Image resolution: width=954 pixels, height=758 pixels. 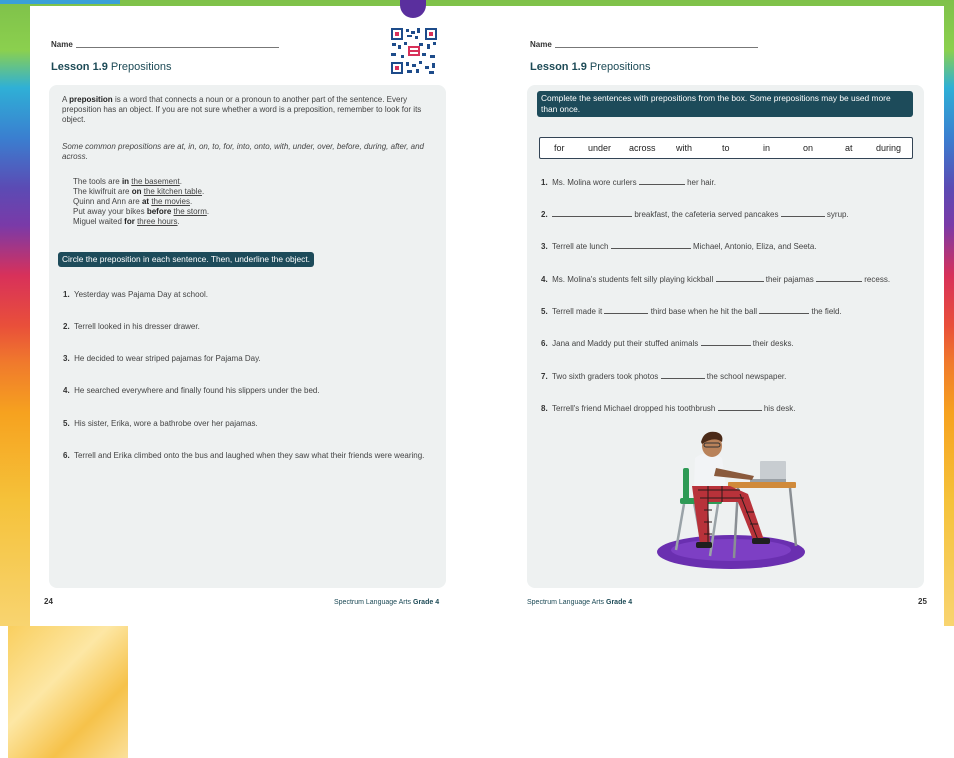 What do you see at coordinates (126, 221) in the screenshot?
I see `example-line: Miguel waited for three hours.` at bounding box center [126, 221].